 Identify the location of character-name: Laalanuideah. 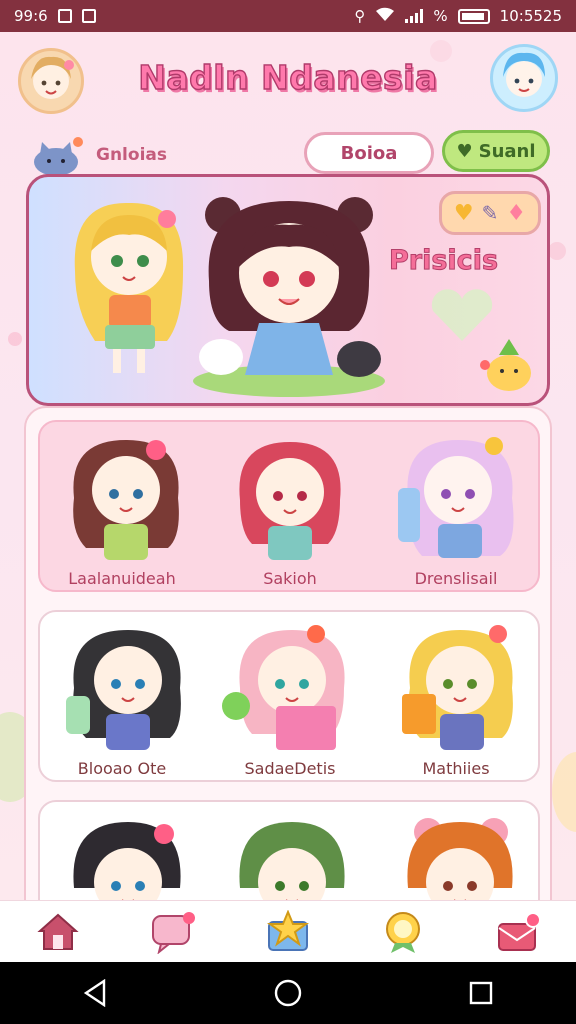
(122, 578).